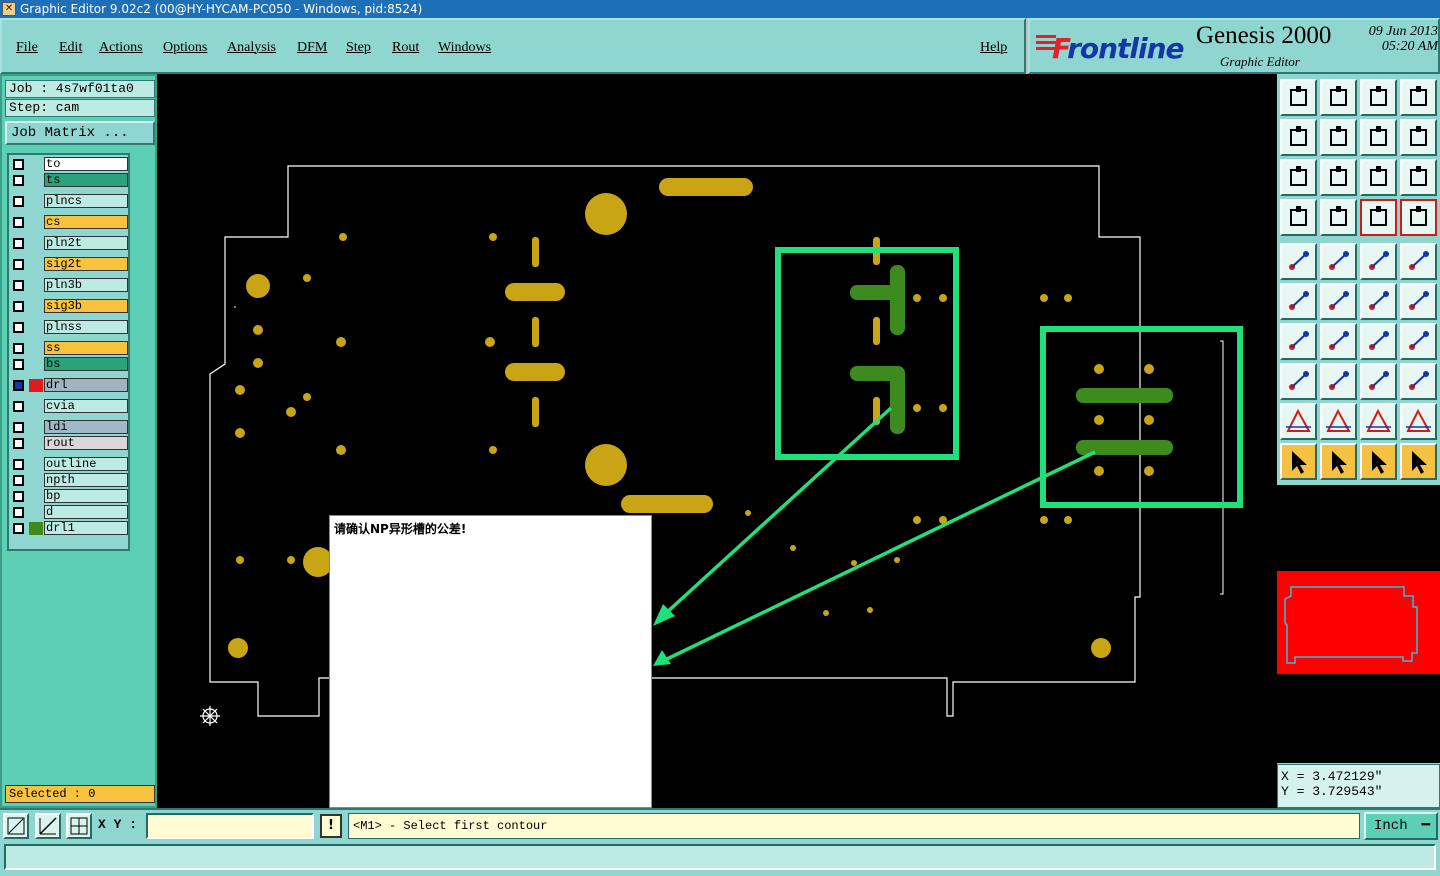 The image size is (1440, 876). What do you see at coordinates (1401, 826) in the screenshot?
I see `unit-selector: Inch ━` at bounding box center [1401, 826].